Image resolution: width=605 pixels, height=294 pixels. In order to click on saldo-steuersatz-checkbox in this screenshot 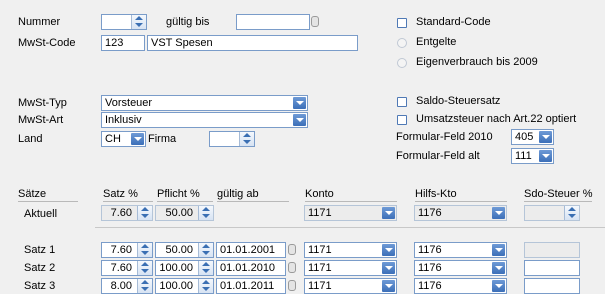, I will do `click(402, 102)`.